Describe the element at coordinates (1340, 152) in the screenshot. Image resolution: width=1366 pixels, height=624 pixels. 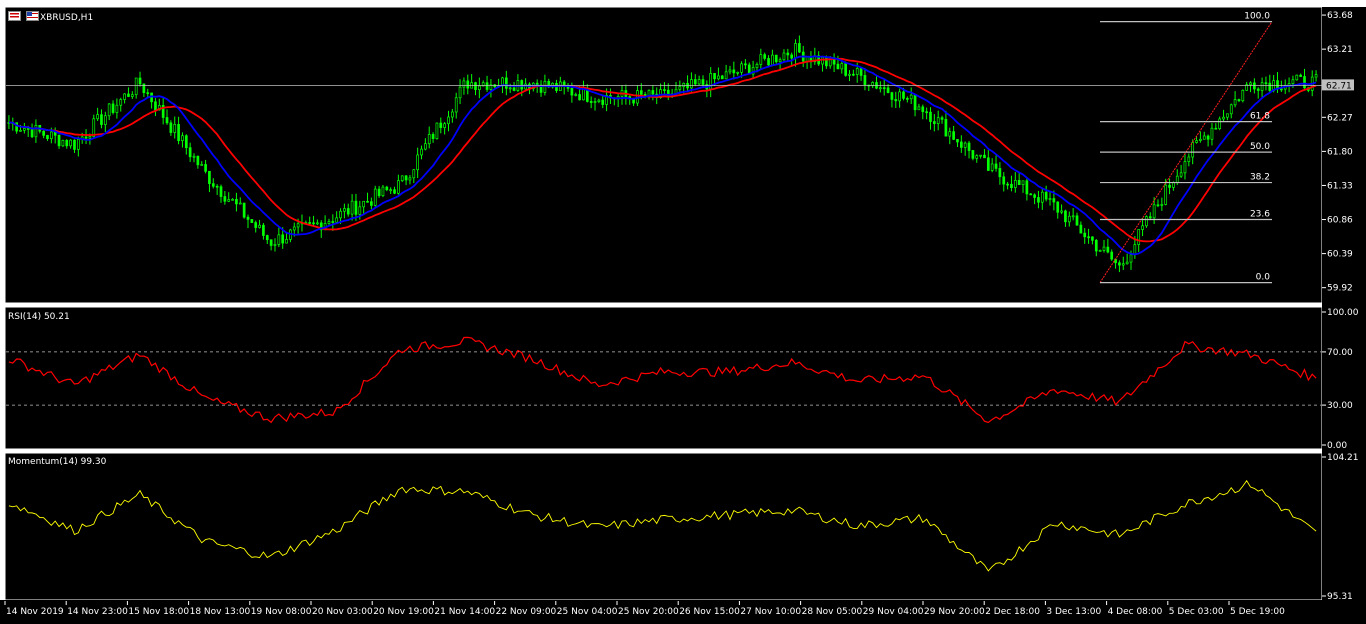
I see `price-tick-label: 61.80` at that location.